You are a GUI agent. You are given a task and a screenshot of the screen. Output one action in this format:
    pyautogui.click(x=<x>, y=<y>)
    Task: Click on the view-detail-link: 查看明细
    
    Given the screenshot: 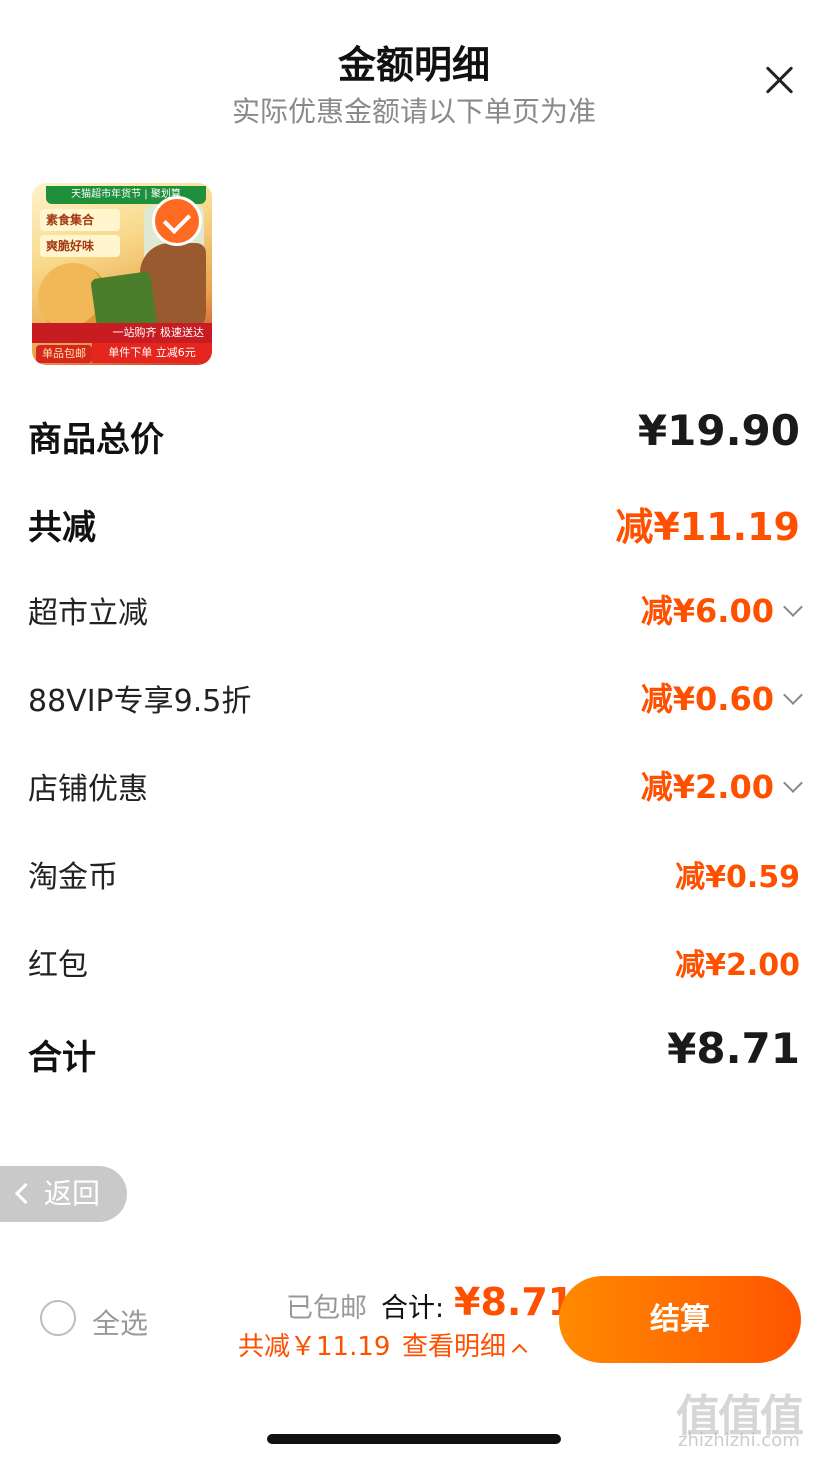 What is the action you would take?
    pyautogui.click(x=465, y=1344)
    